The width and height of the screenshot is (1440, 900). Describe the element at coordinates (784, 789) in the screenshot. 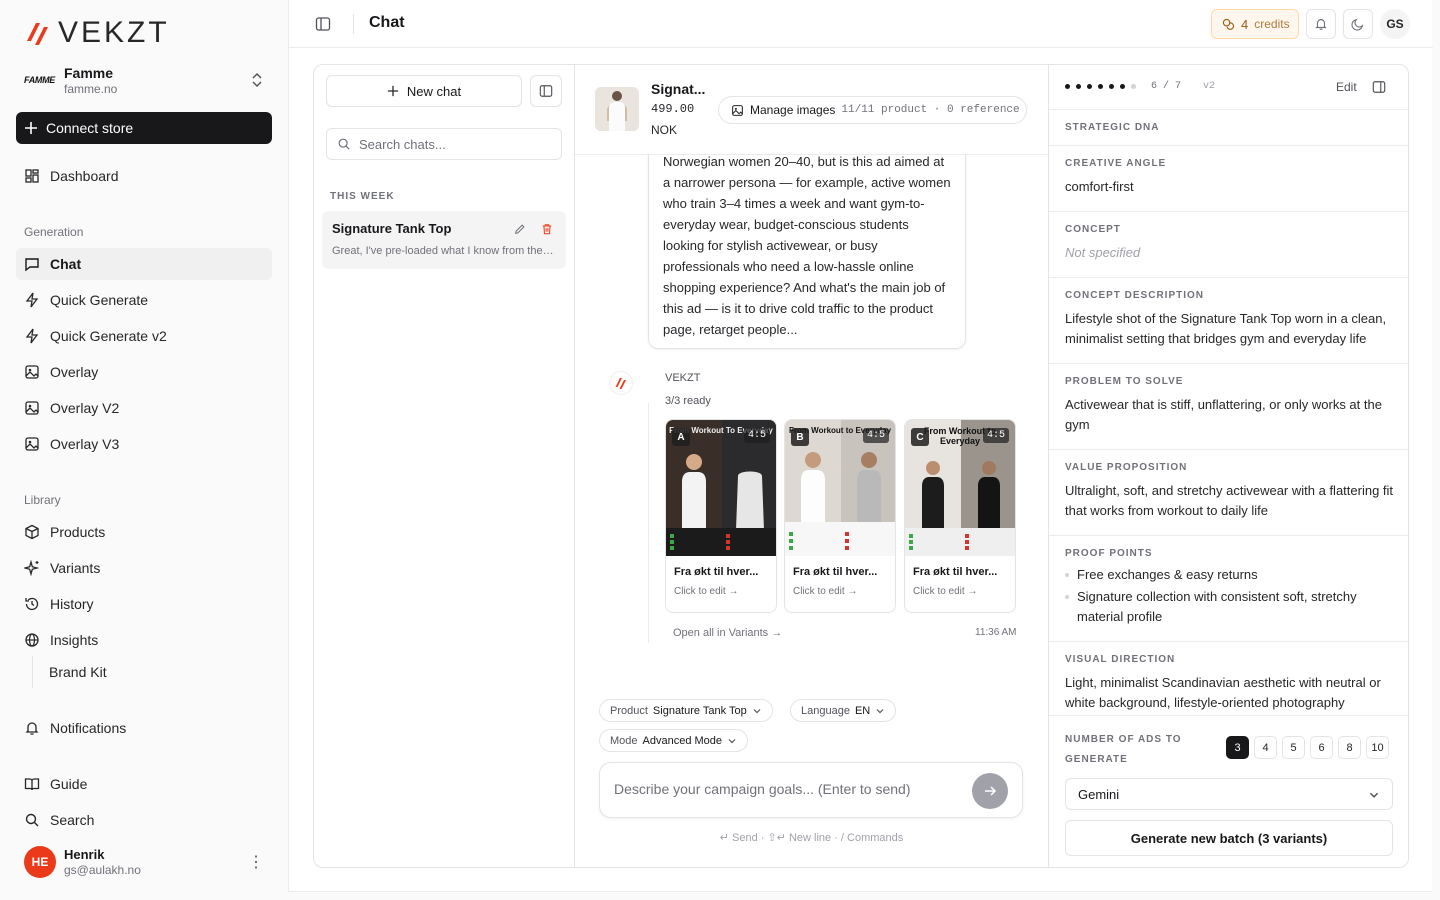

I see `message-input` at that location.